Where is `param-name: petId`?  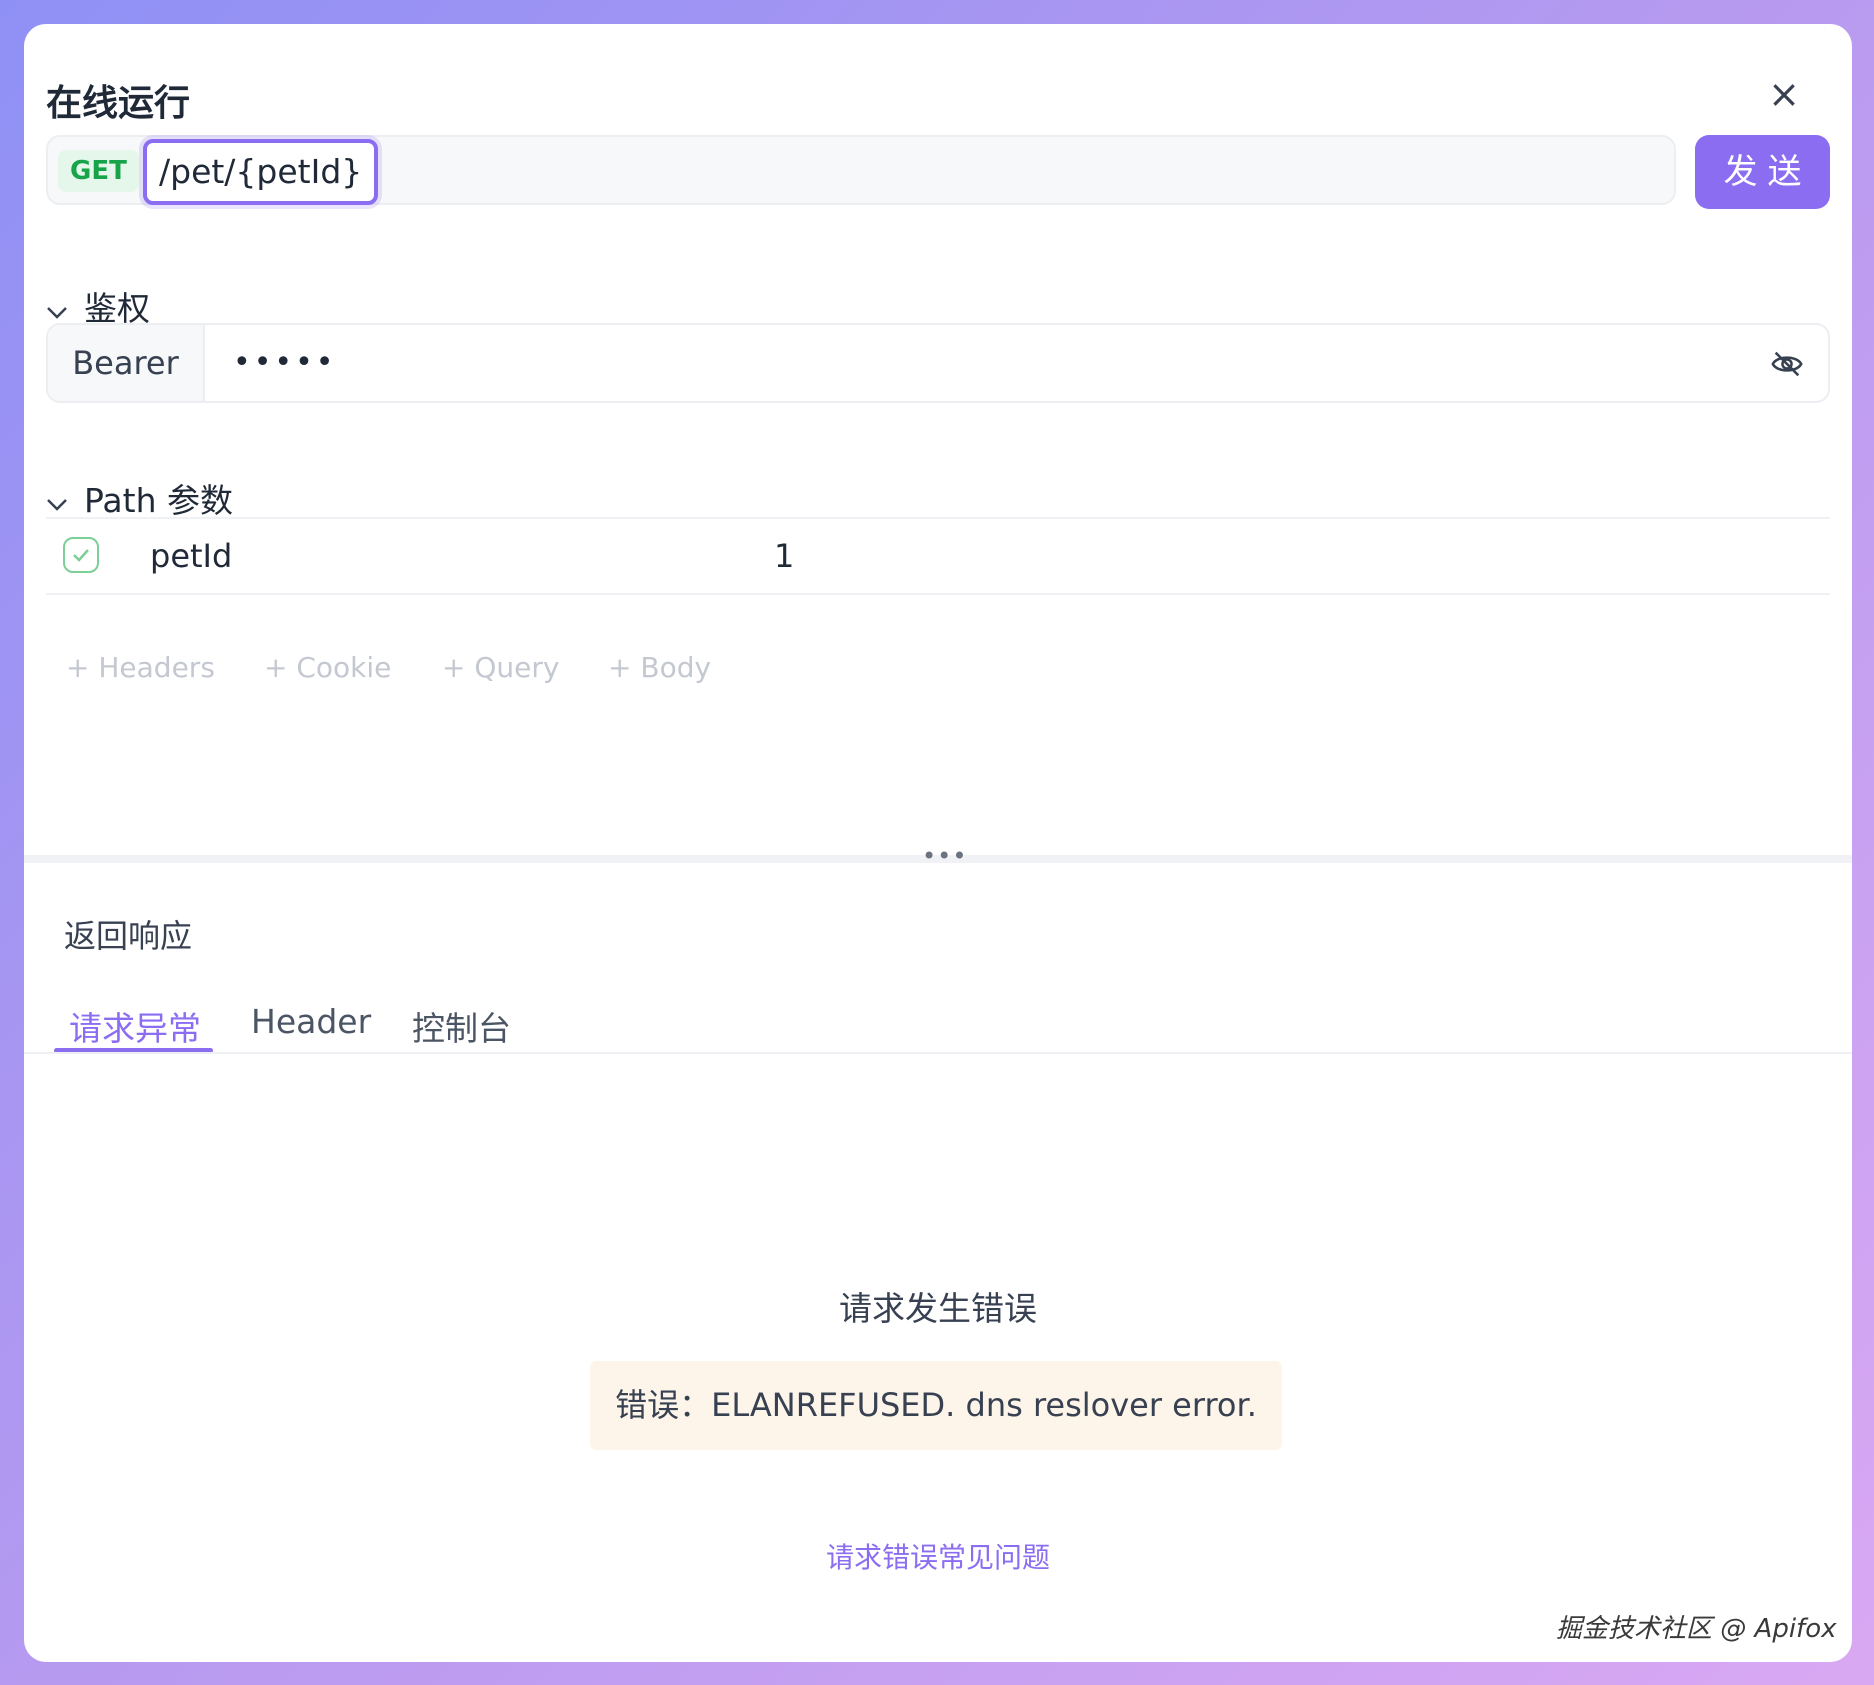 param-name: petId is located at coordinates (191, 556).